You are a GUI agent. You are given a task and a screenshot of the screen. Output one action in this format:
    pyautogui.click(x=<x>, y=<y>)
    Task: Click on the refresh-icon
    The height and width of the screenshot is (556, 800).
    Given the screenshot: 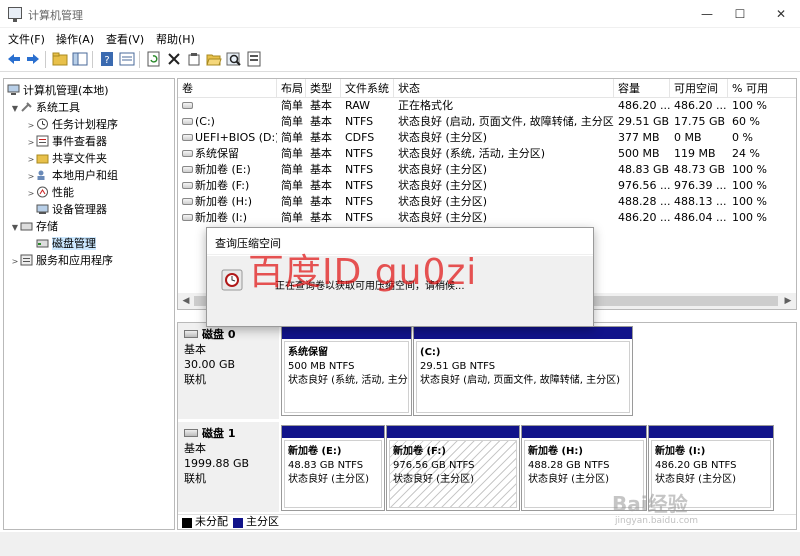 What is the action you would take?
    pyautogui.click(x=154, y=59)
    